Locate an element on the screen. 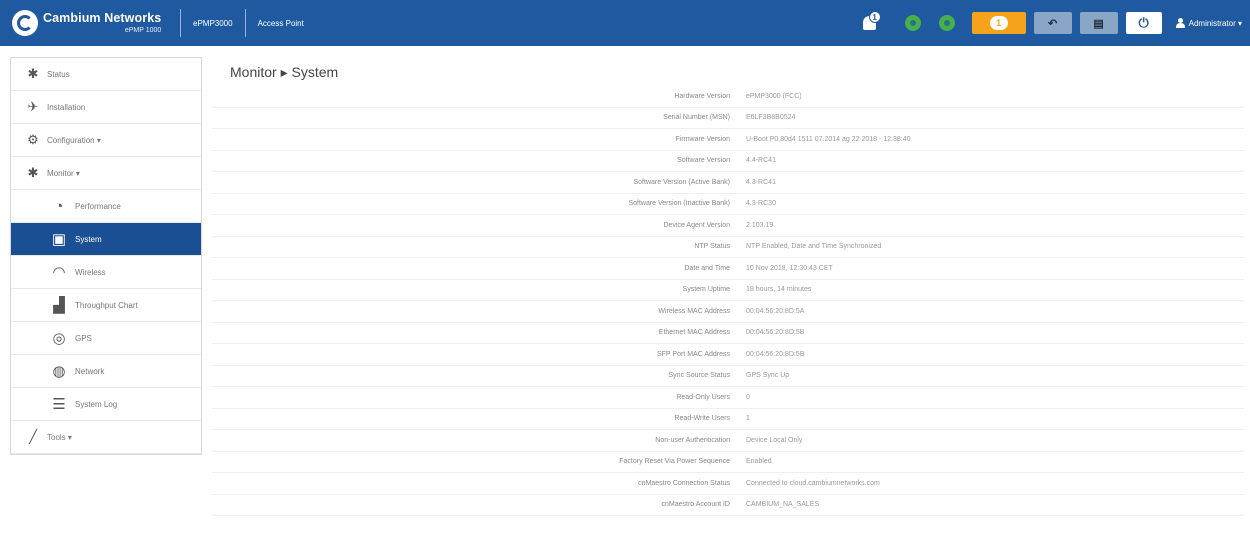 This screenshot has width=1250, height=552. table-row: Software Version 4.4-RC41 is located at coordinates (728, 161).